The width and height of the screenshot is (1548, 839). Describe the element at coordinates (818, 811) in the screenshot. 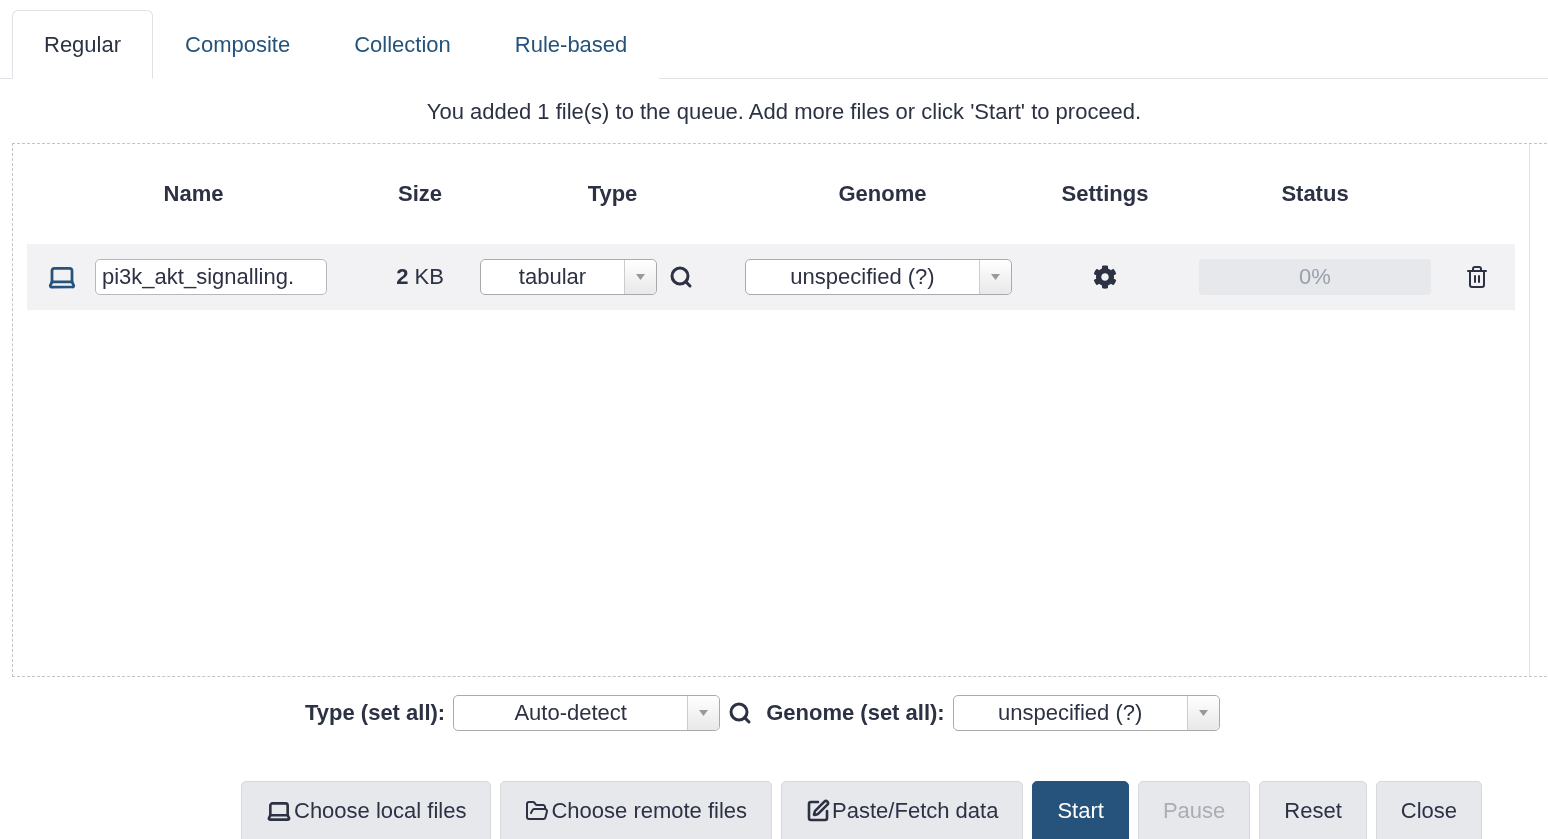

I see `edit-icon` at that location.